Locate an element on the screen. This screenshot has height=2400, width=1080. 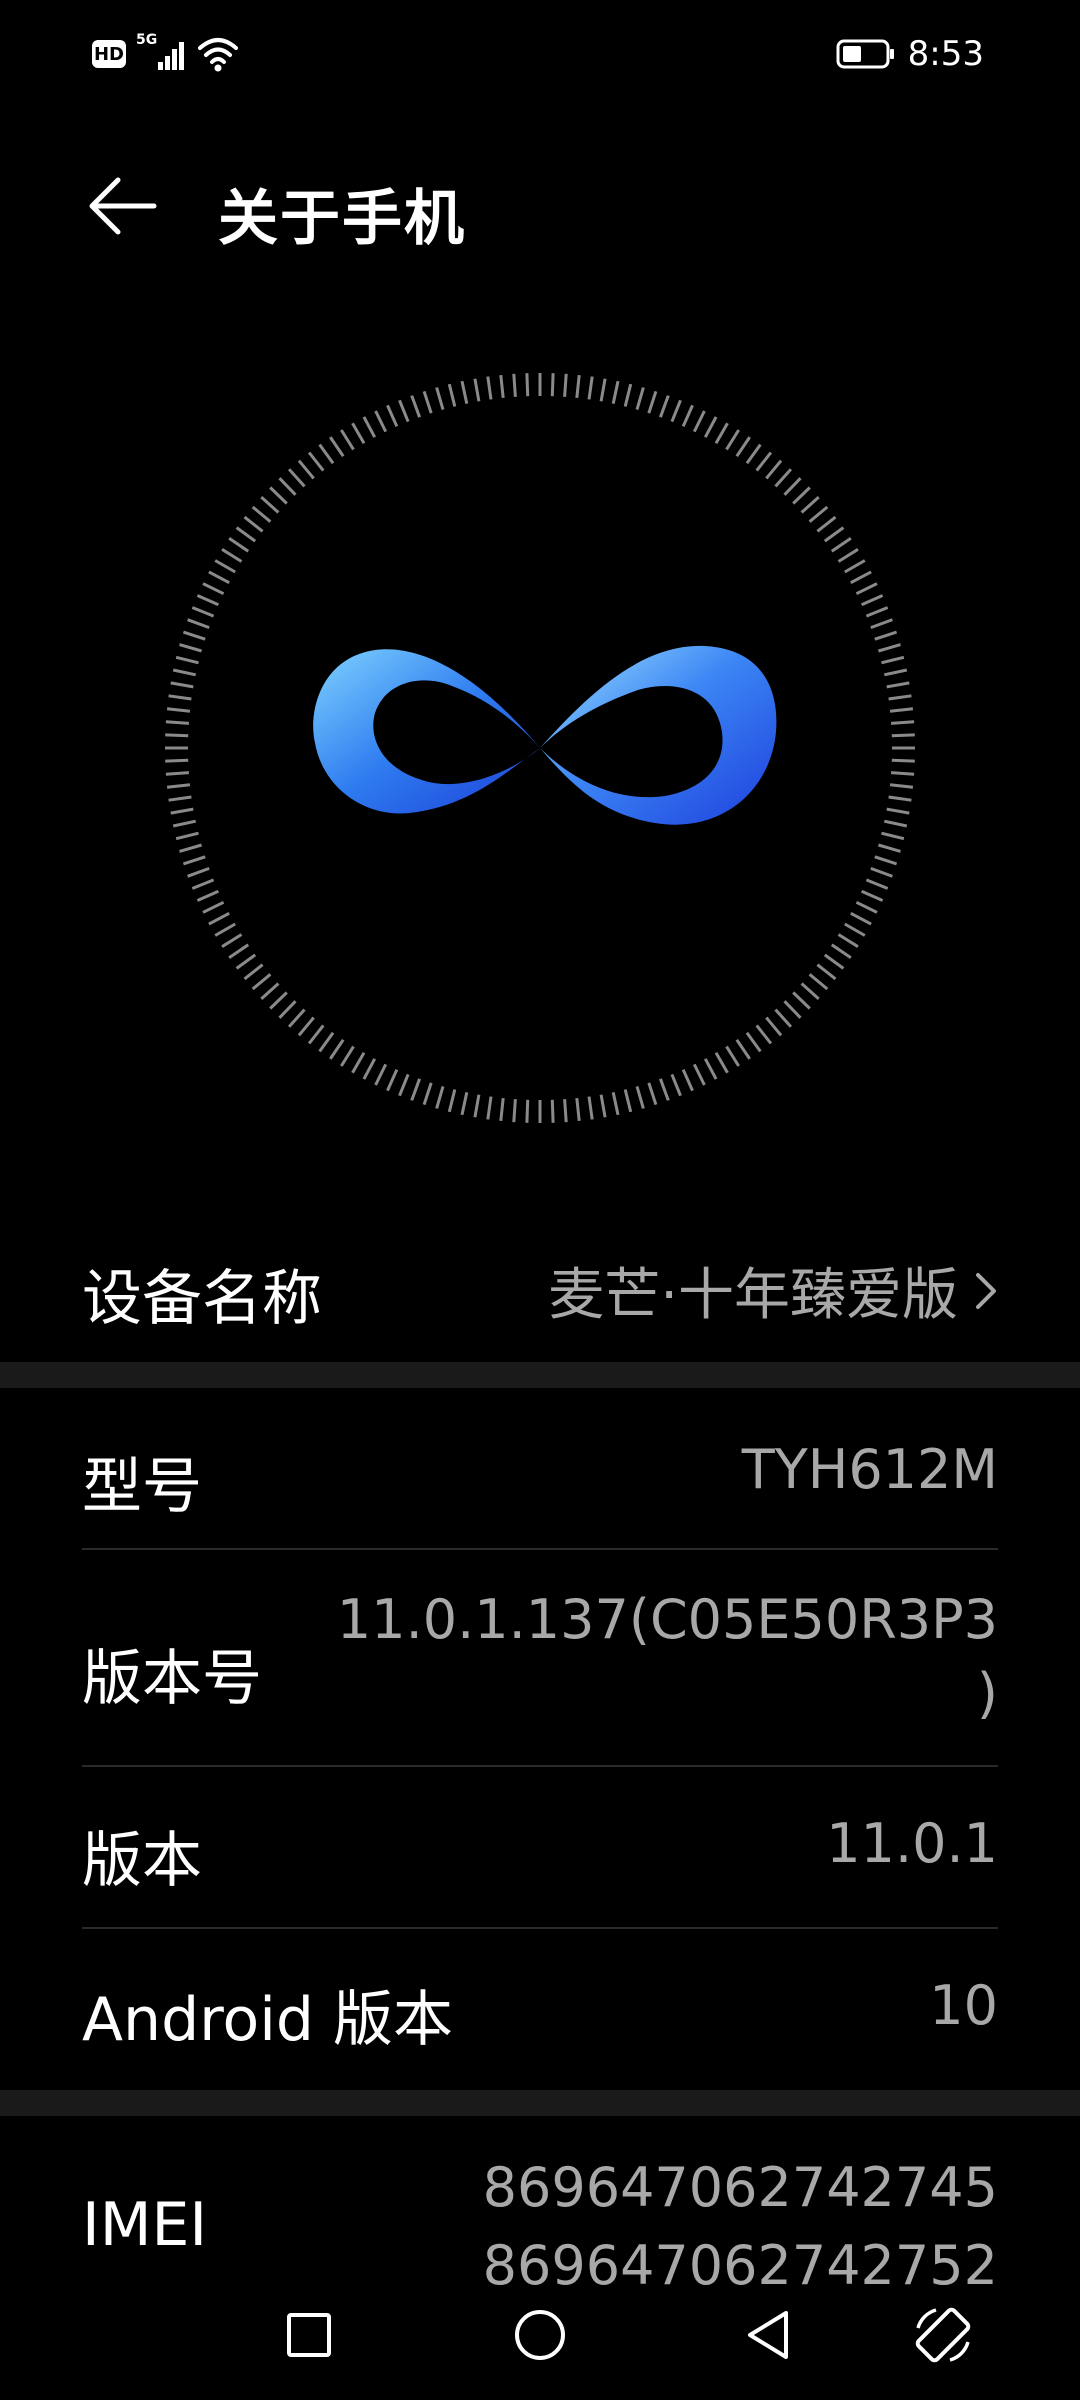
header: 关于手机 is located at coordinates (540, 205).